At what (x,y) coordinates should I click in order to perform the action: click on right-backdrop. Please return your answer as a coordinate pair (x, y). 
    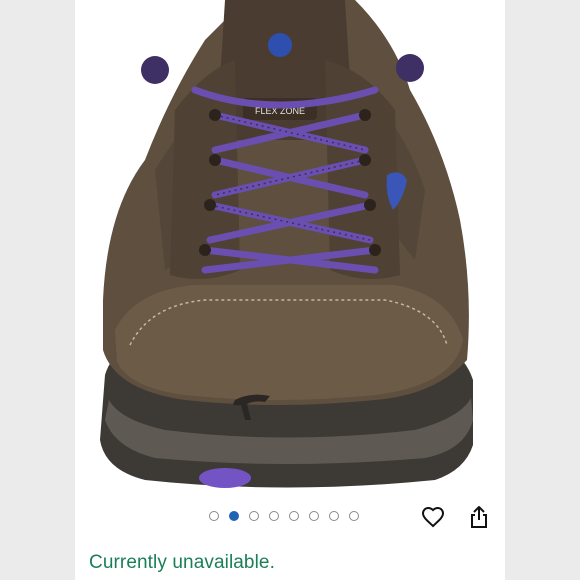
    Looking at the image, I should click on (542, 290).